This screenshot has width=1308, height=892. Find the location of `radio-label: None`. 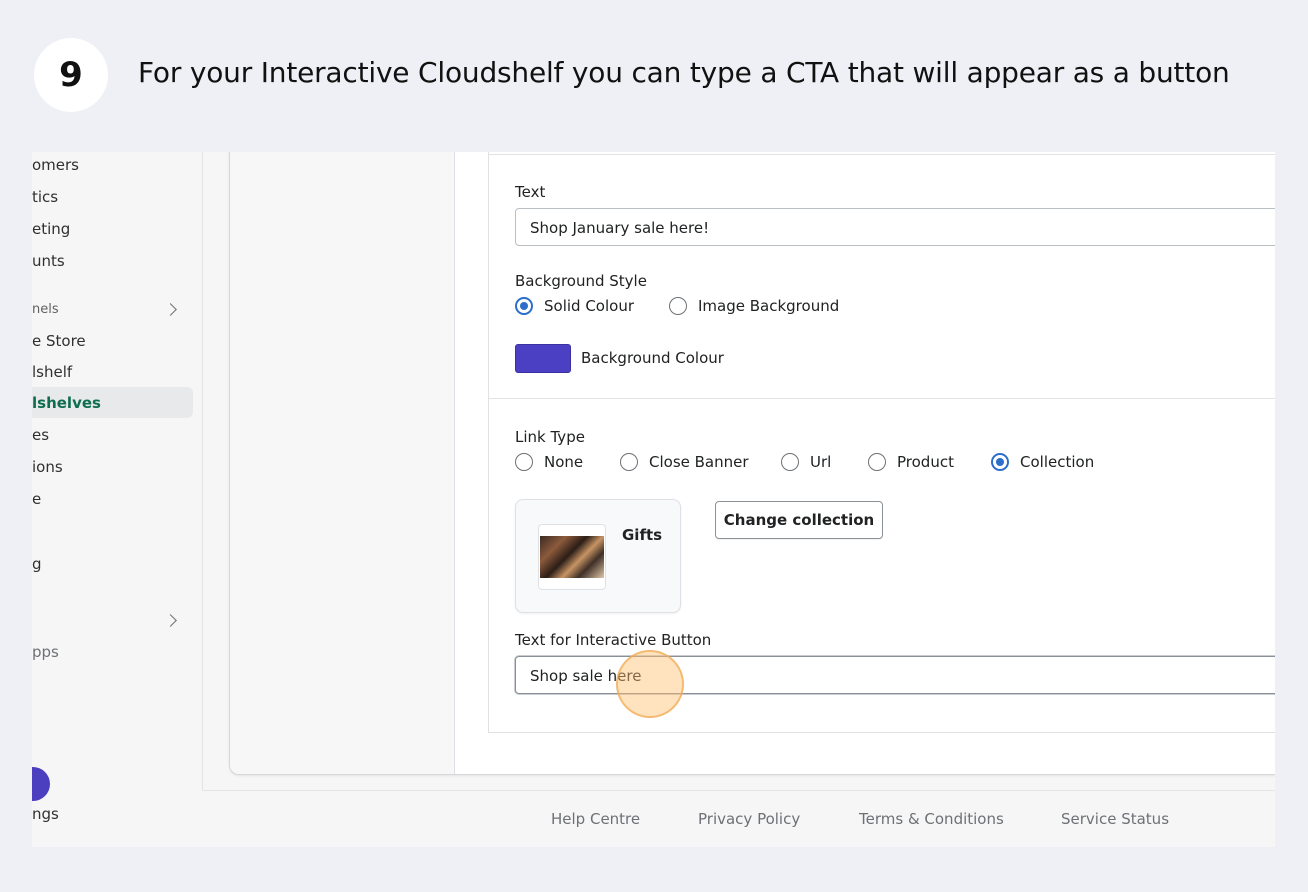

radio-label: None is located at coordinates (564, 462).